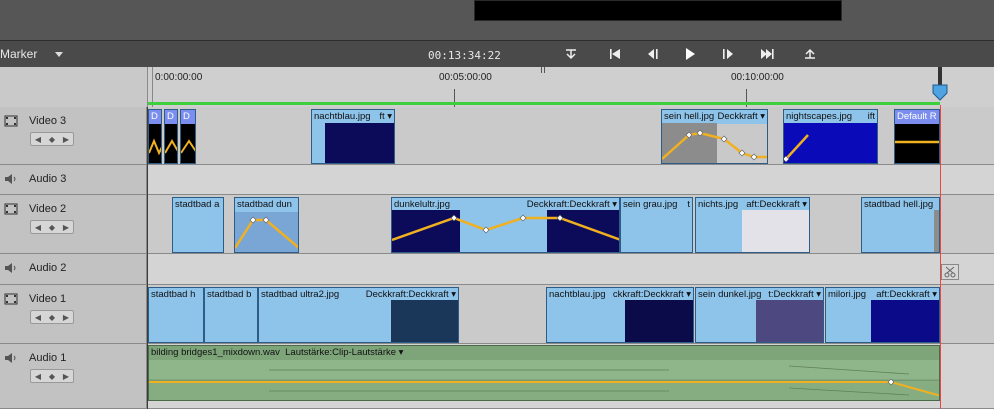 This screenshot has width=994, height=409. I want to click on clip: nightscapes.jpg ift, so click(830, 136).